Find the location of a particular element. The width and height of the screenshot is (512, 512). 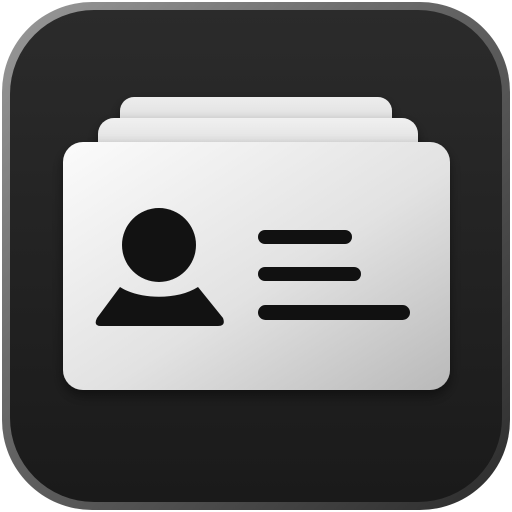

person-head is located at coordinates (159, 245).